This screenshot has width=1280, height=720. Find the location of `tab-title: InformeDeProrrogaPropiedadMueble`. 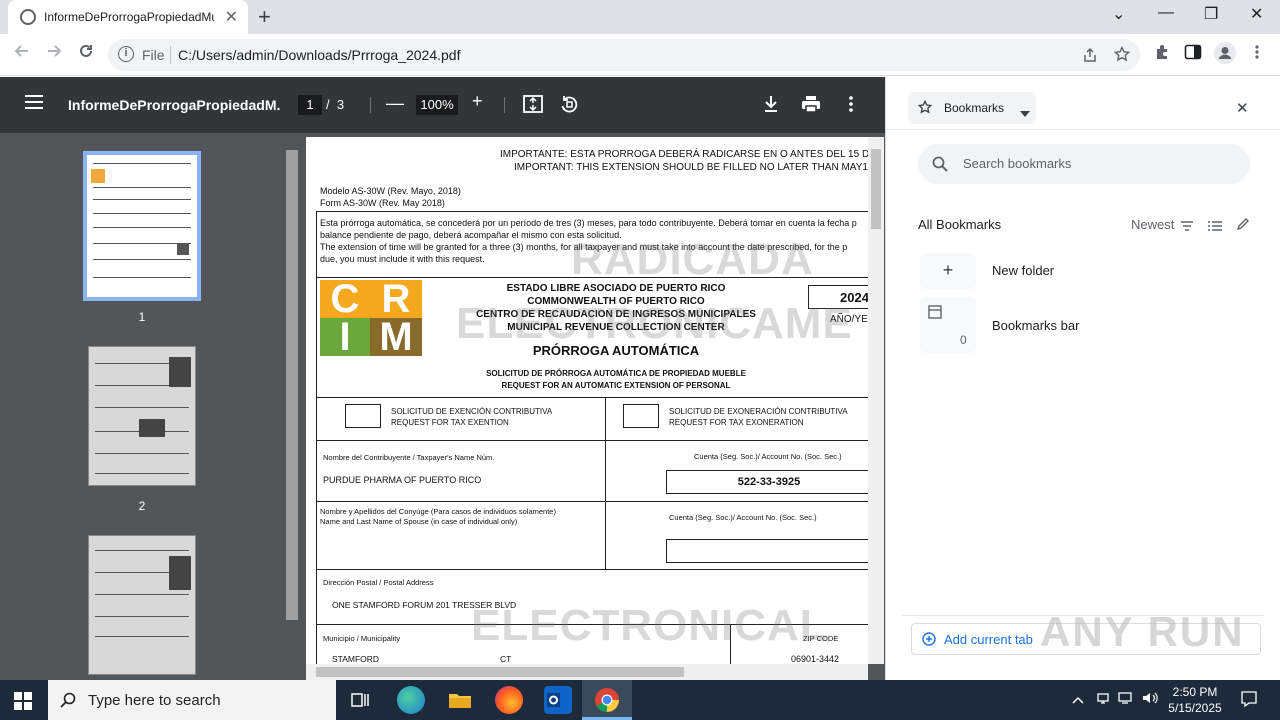

tab-title: InformeDeProrrogaPropiedadMueble is located at coordinates (129, 17).